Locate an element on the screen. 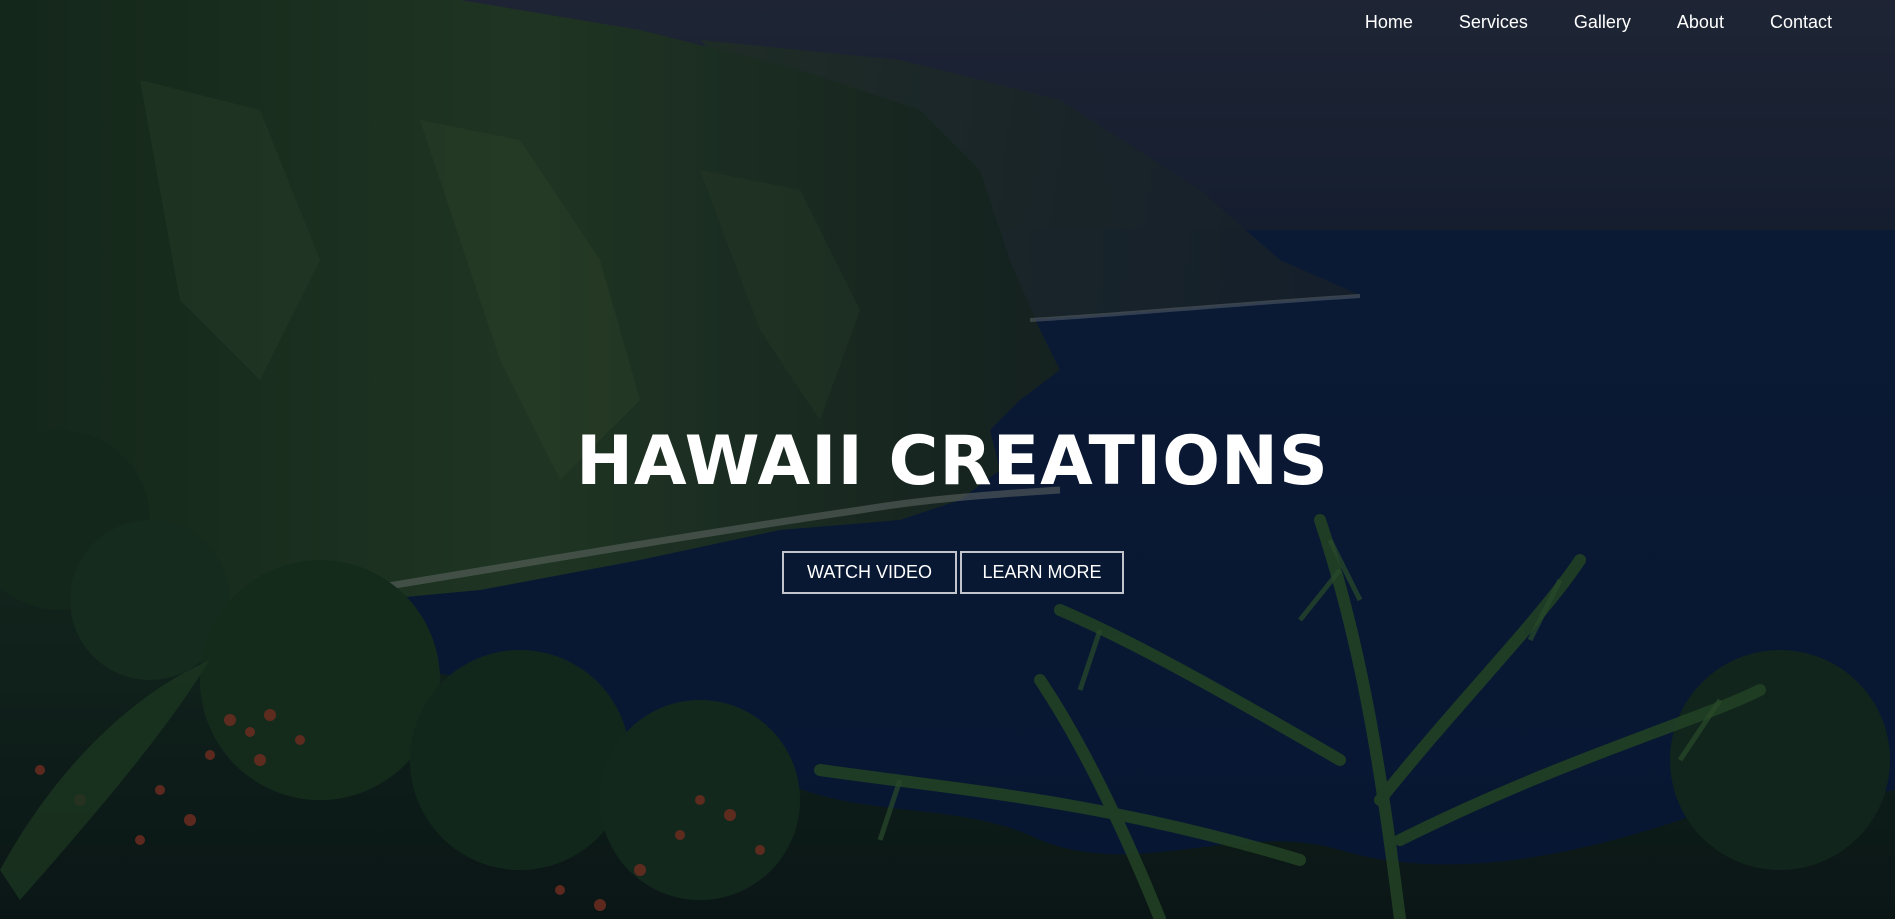  nav-home-link: Home is located at coordinates (1389, 22).